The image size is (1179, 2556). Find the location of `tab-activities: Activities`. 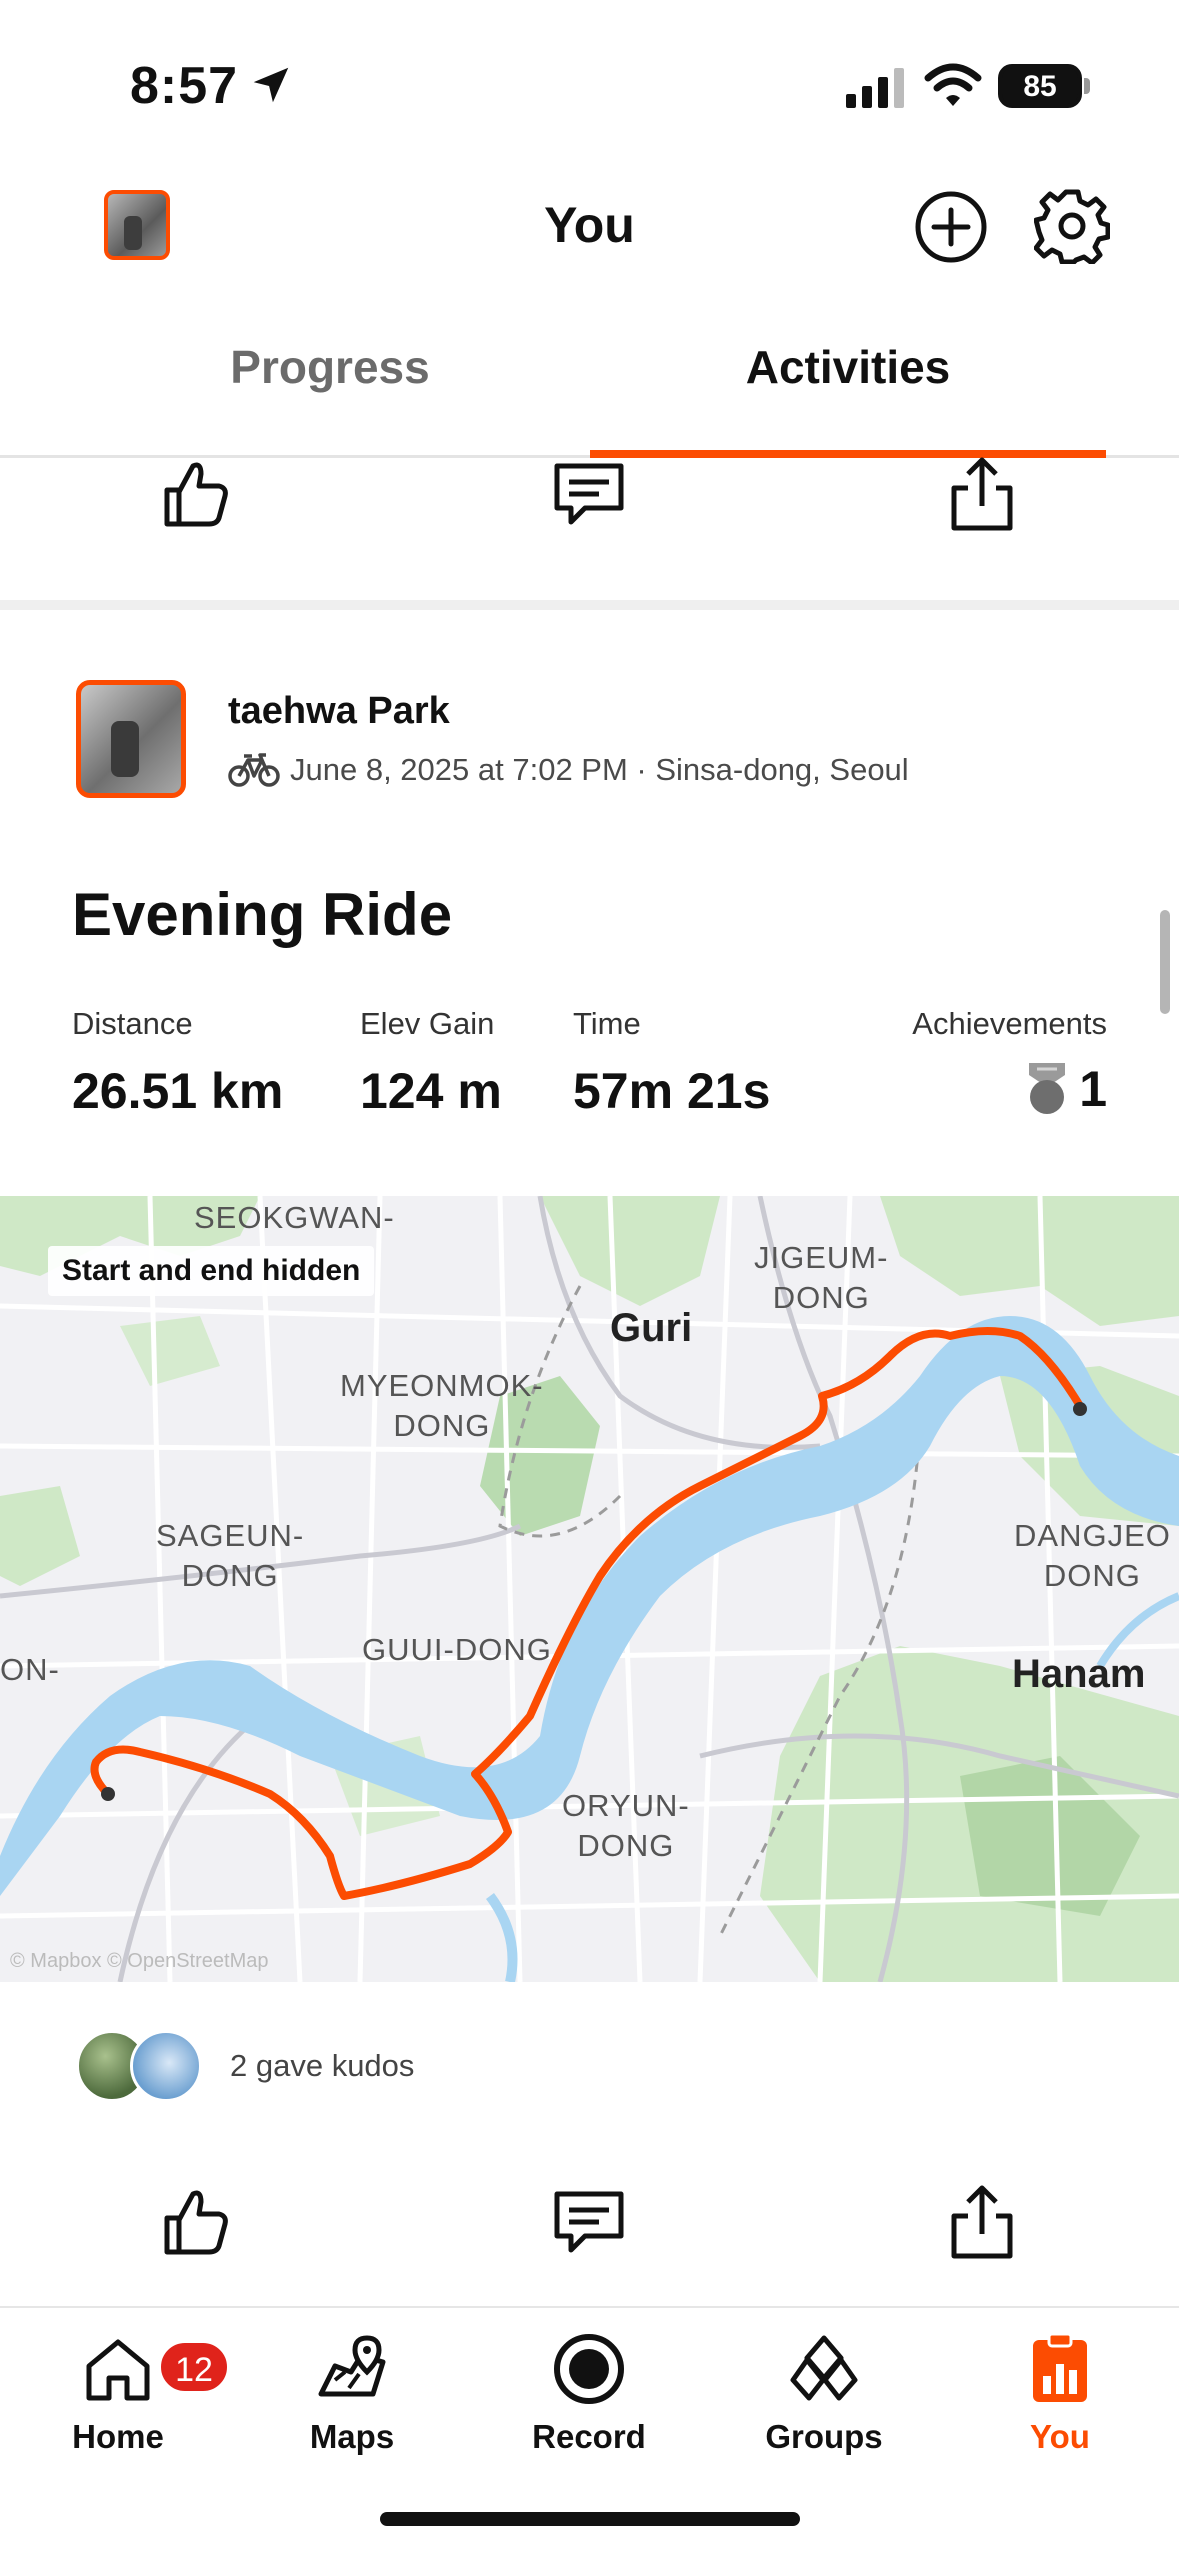

tab-activities: Activities is located at coordinates (848, 367).